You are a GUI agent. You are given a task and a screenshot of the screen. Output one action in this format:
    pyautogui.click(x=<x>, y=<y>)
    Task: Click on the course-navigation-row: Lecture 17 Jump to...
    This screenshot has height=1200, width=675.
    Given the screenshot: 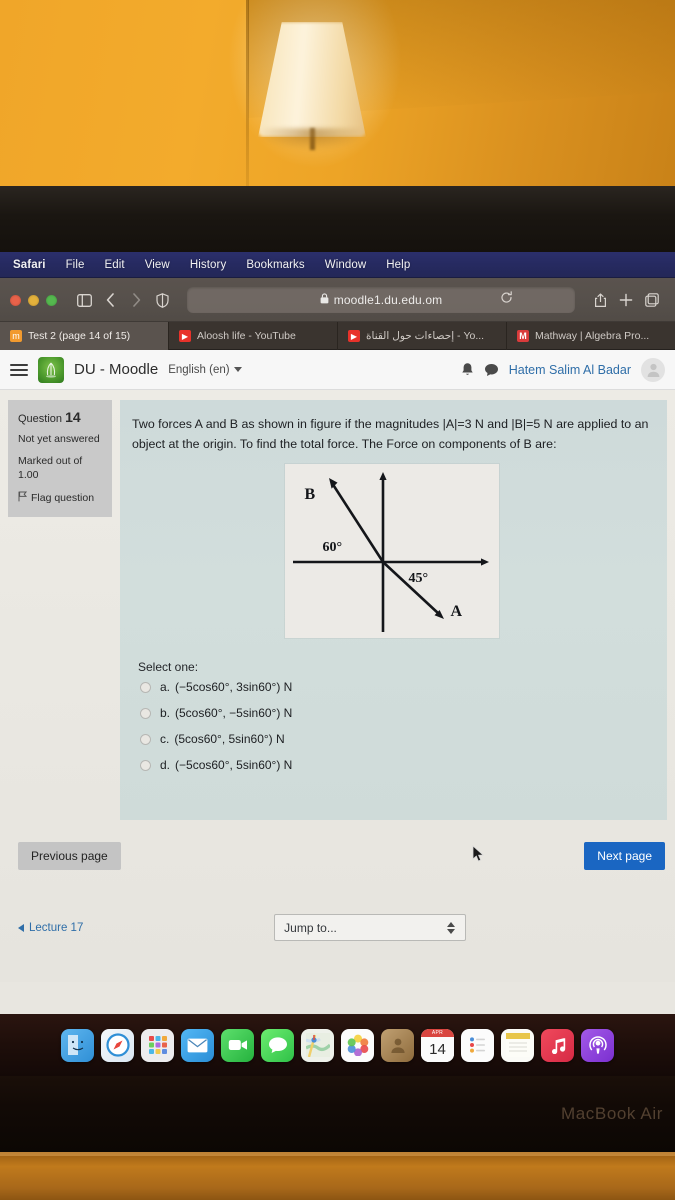 What is the action you would take?
    pyautogui.click(x=337, y=927)
    